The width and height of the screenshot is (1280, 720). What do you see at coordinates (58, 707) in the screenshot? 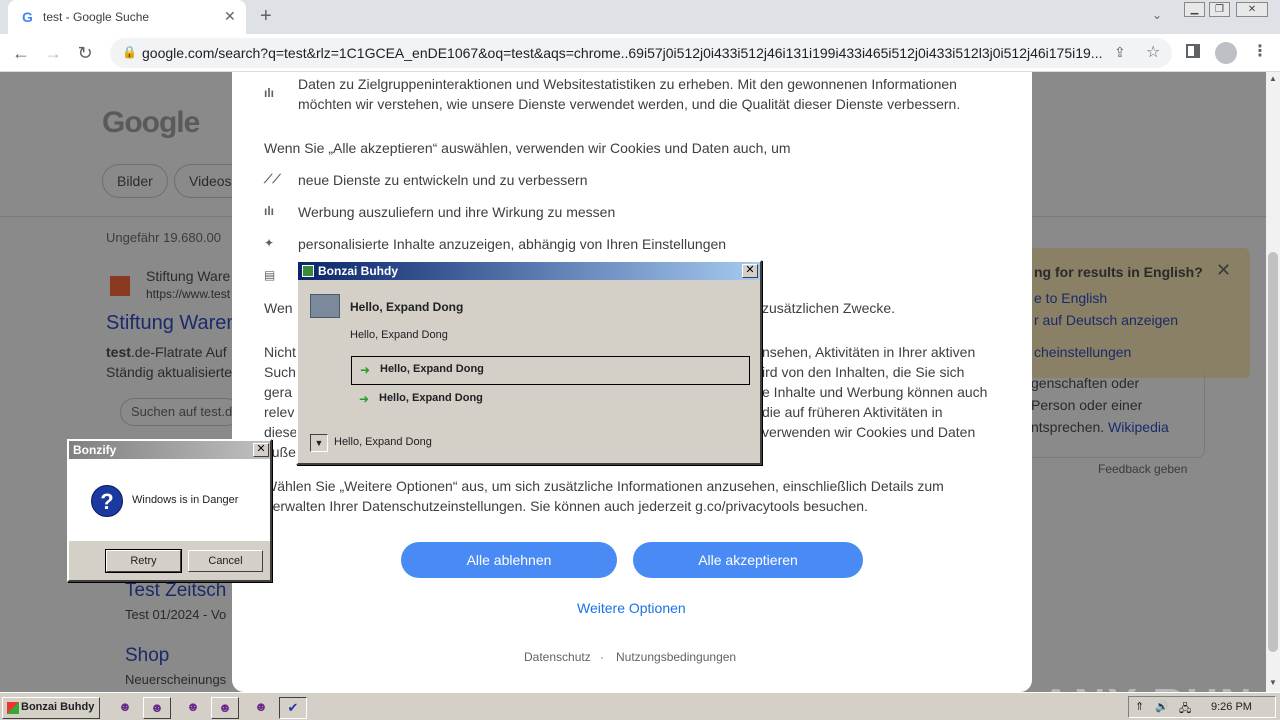
I see `start-label: Bonzai Buhdy` at bounding box center [58, 707].